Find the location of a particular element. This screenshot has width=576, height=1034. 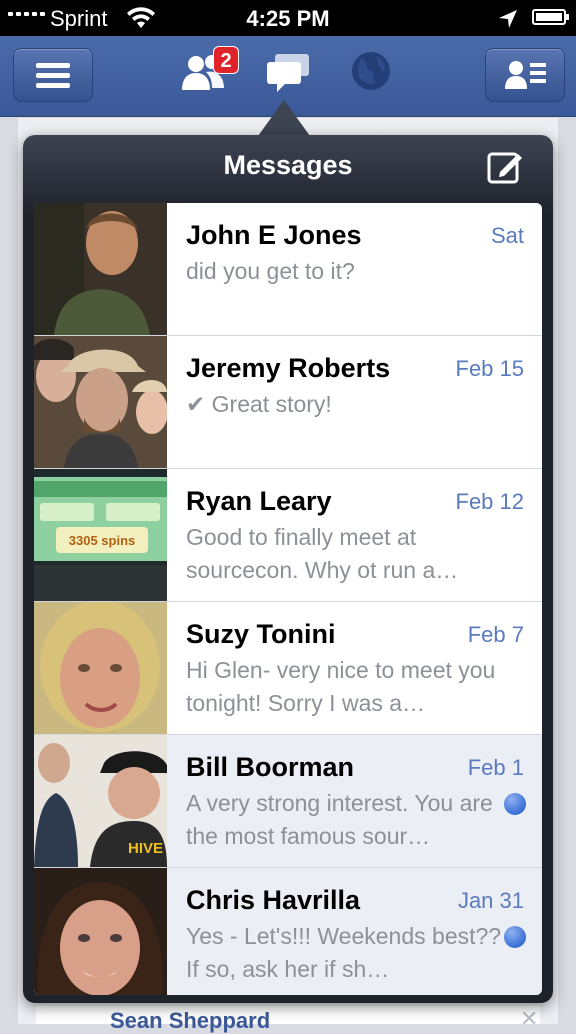

contacts-button is located at coordinates (525, 75).